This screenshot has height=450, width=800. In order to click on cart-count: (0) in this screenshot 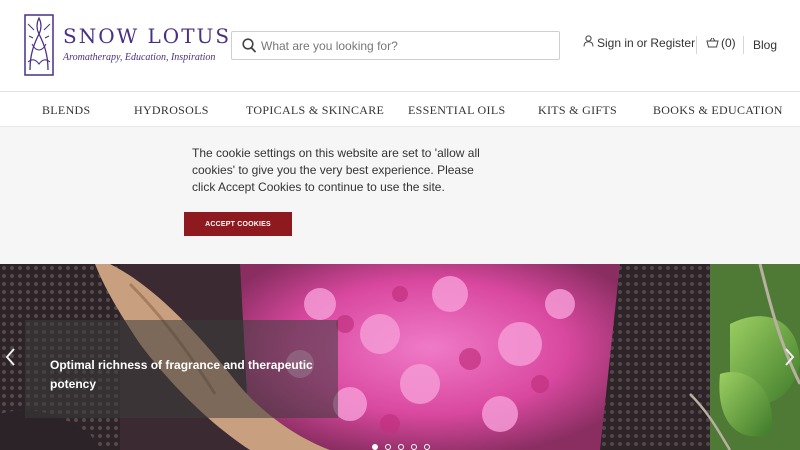, I will do `click(728, 43)`.